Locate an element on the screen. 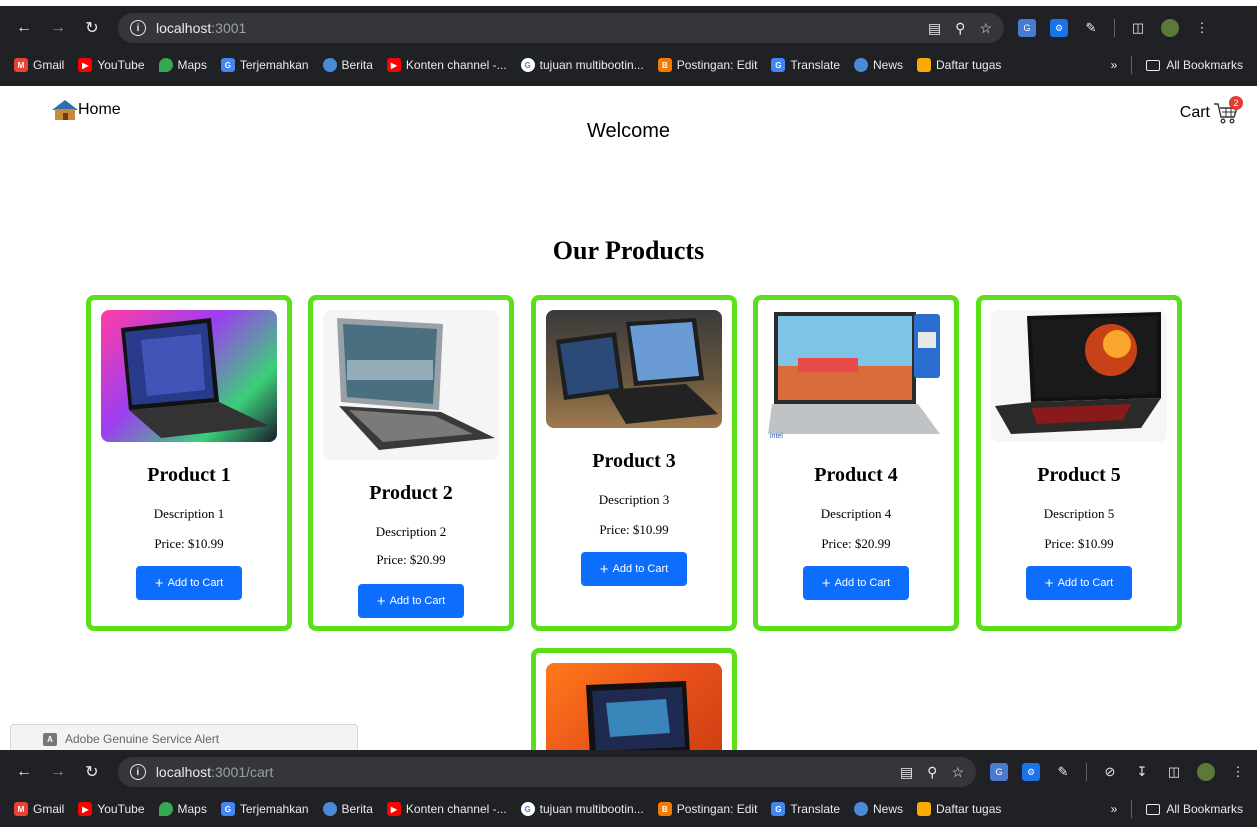 Image resolution: width=1257 pixels, height=827 pixels. product-name: Product 3 is located at coordinates (634, 461).